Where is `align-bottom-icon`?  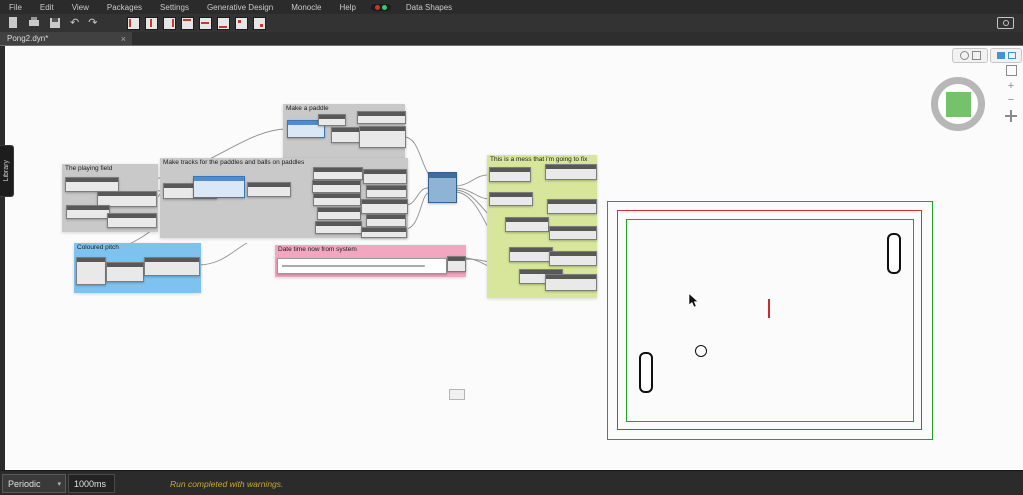 align-bottom-icon is located at coordinates (224, 23).